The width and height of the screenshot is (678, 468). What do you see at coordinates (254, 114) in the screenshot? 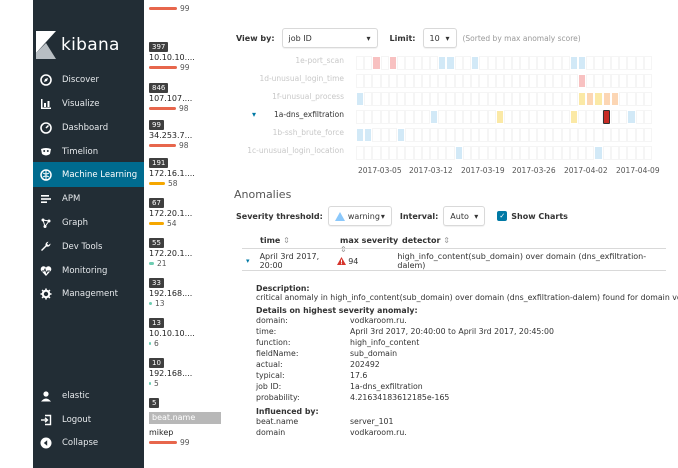
I see `lane-expand-arrow-icon: ▾` at bounding box center [254, 114].